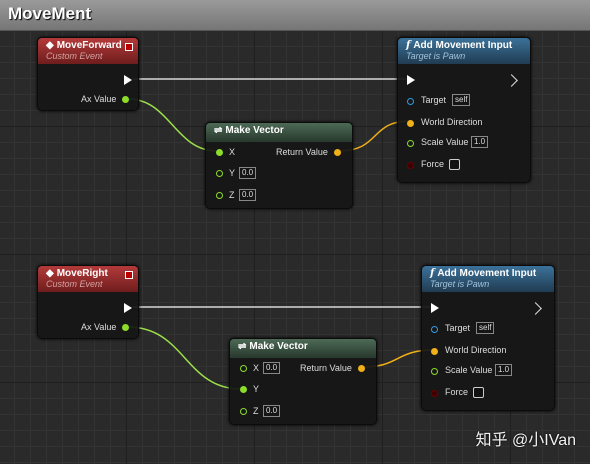 The image size is (590, 464). Describe the element at coordinates (525, 440) in the screenshot. I see `watermark: 知乎 @小IVan` at that location.